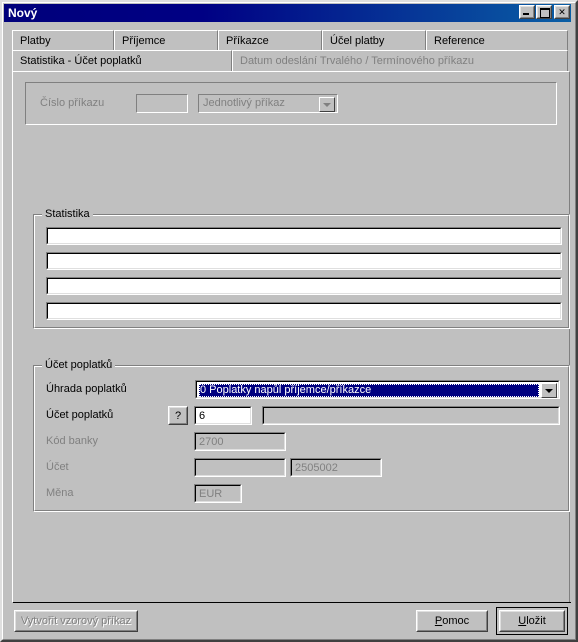 Image resolution: width=578 pixels, height=642 pixels. I want to click on close-button: ✕, so click(562, 12).